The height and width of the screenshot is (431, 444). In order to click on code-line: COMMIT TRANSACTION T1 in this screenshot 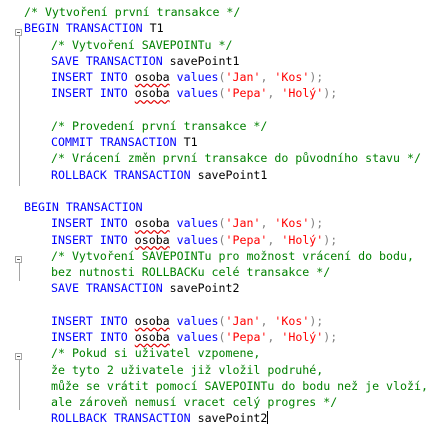, I will do `click(233, 142)`.